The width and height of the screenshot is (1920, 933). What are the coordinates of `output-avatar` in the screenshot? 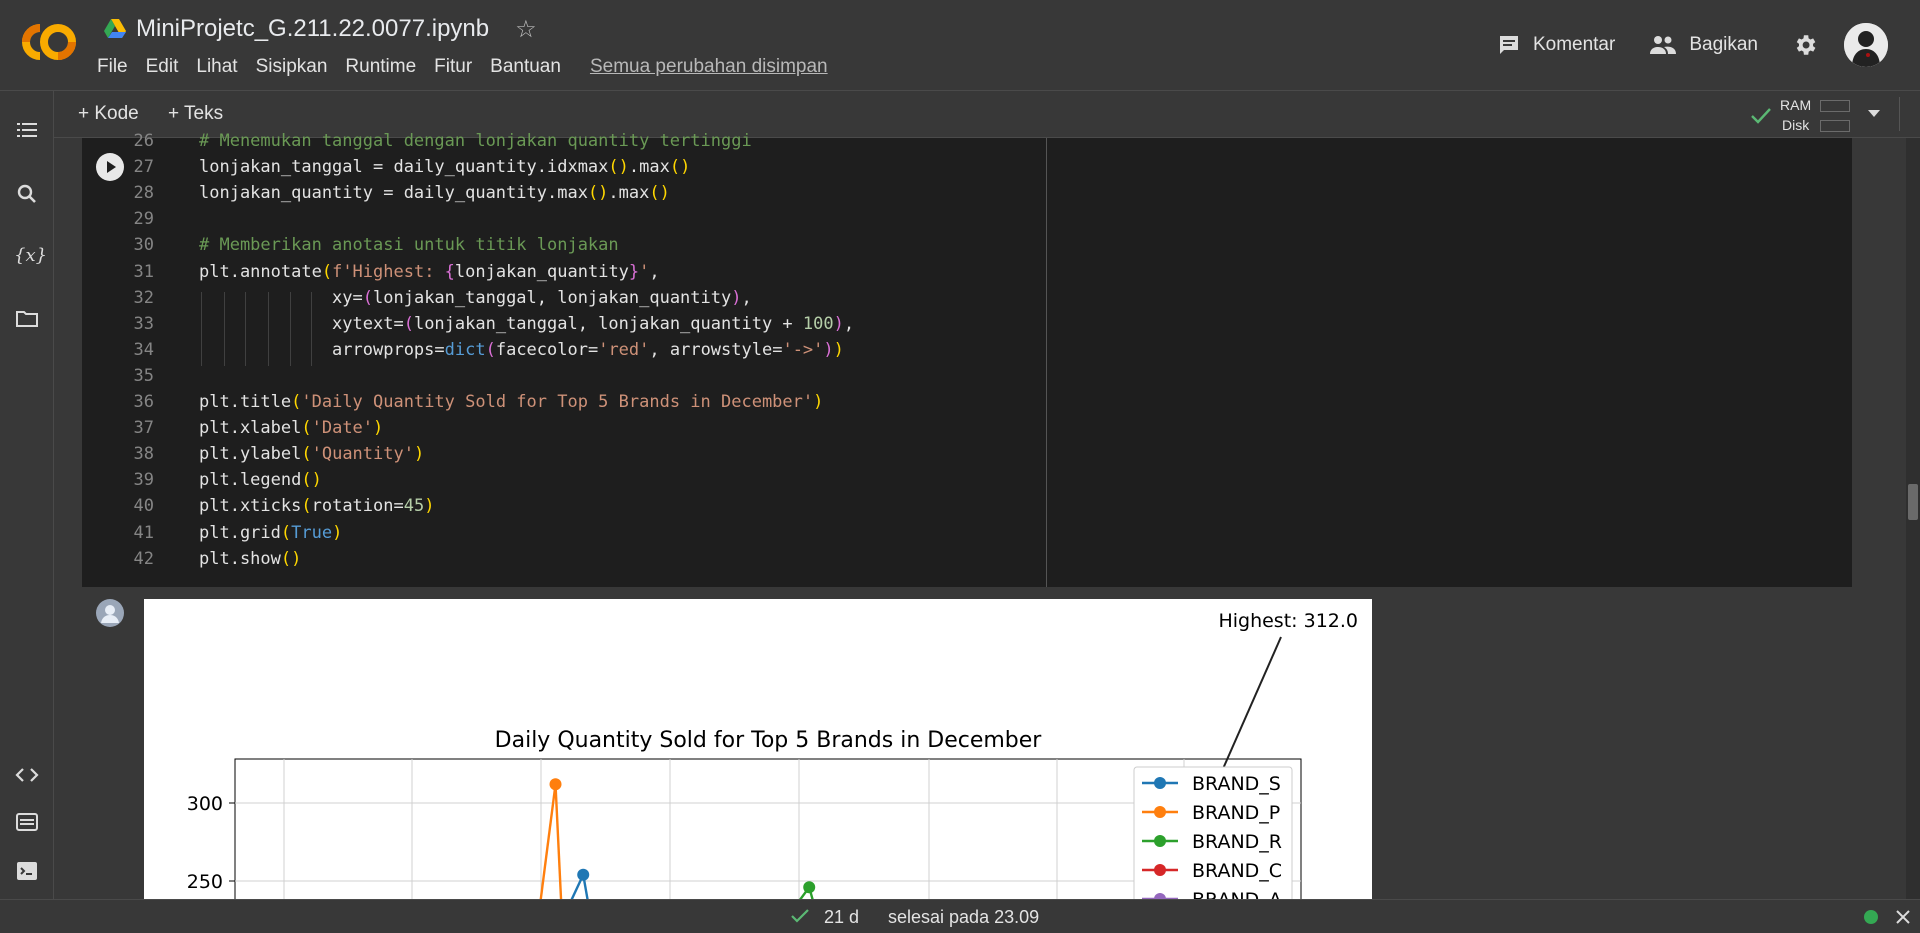 It's located at (110, 613).